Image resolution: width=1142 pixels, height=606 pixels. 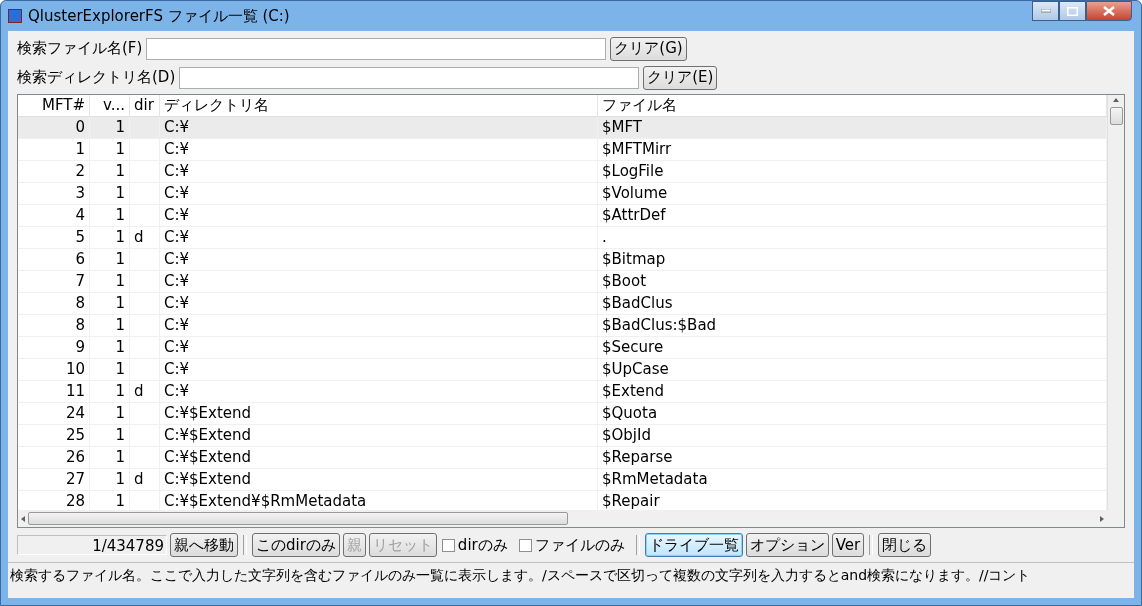 What do you see at coordinates (54, 347) in the screenshot?
I see `table-cell: 9` at bounding box center [54, 347].